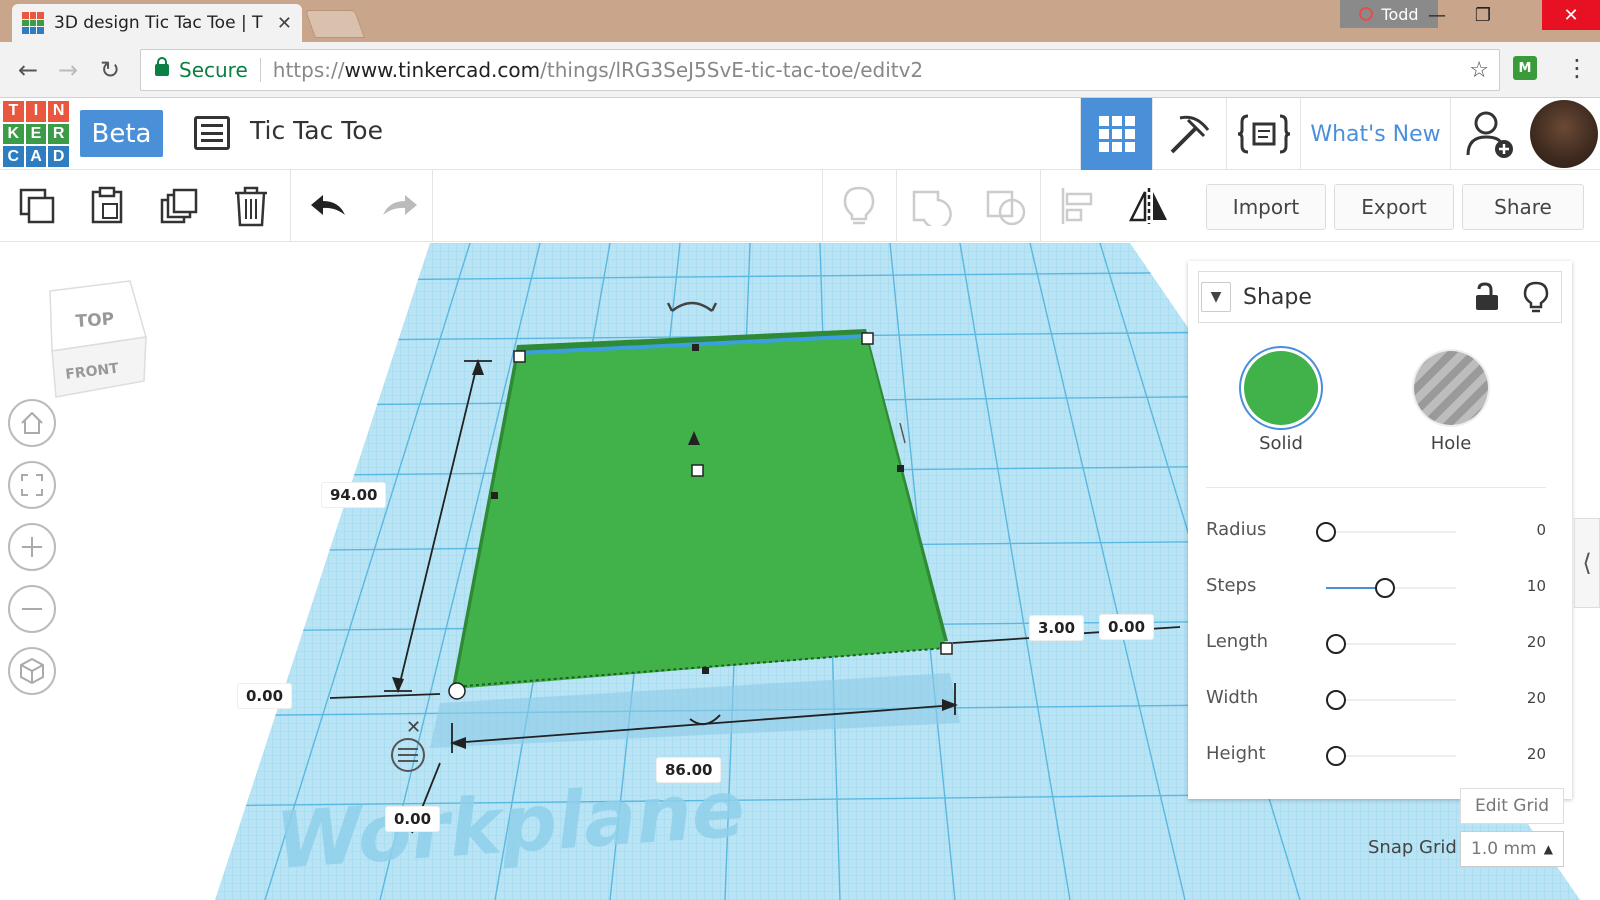 Image resolution: width=1600 pixels, height=900 pixels. Describe the element at coordinates (68, 70) in the screenshot. I see `forward-icon: →` at that location.